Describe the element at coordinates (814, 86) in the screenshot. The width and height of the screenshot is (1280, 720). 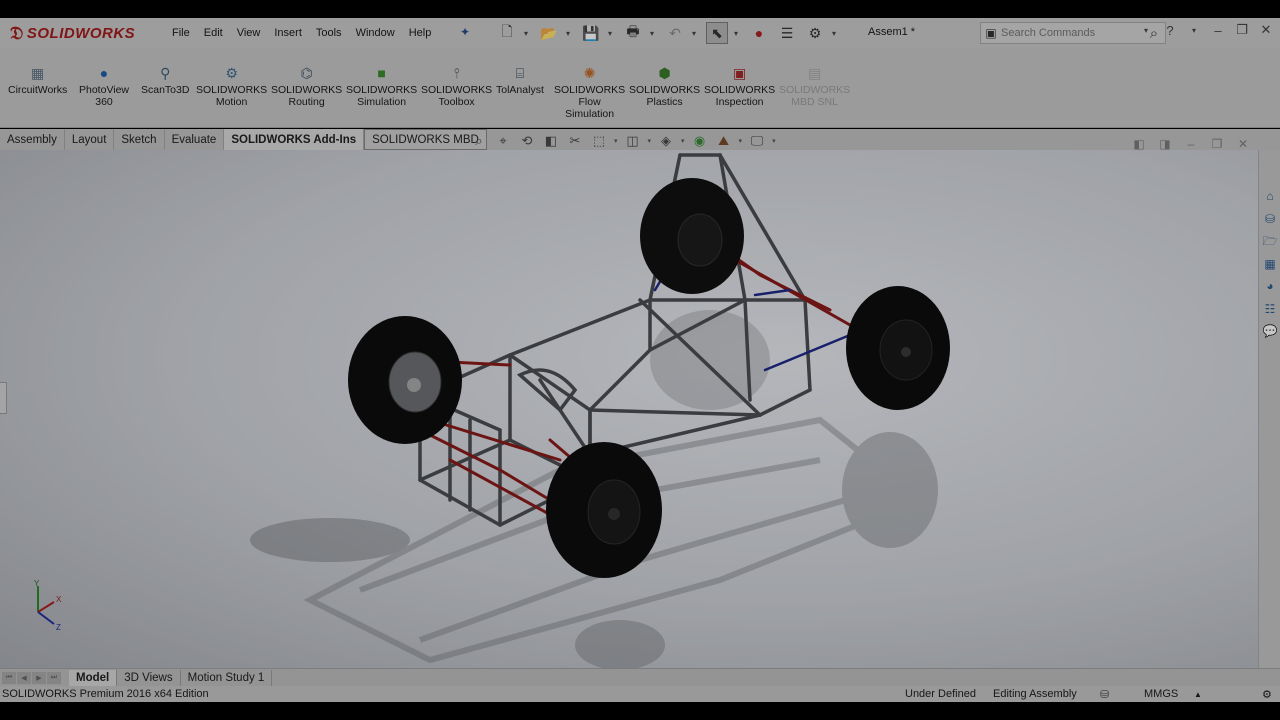
I see `solidworks-mbd-snl-button: ▤ SOLIDWORKS MBD SNL` at that location.